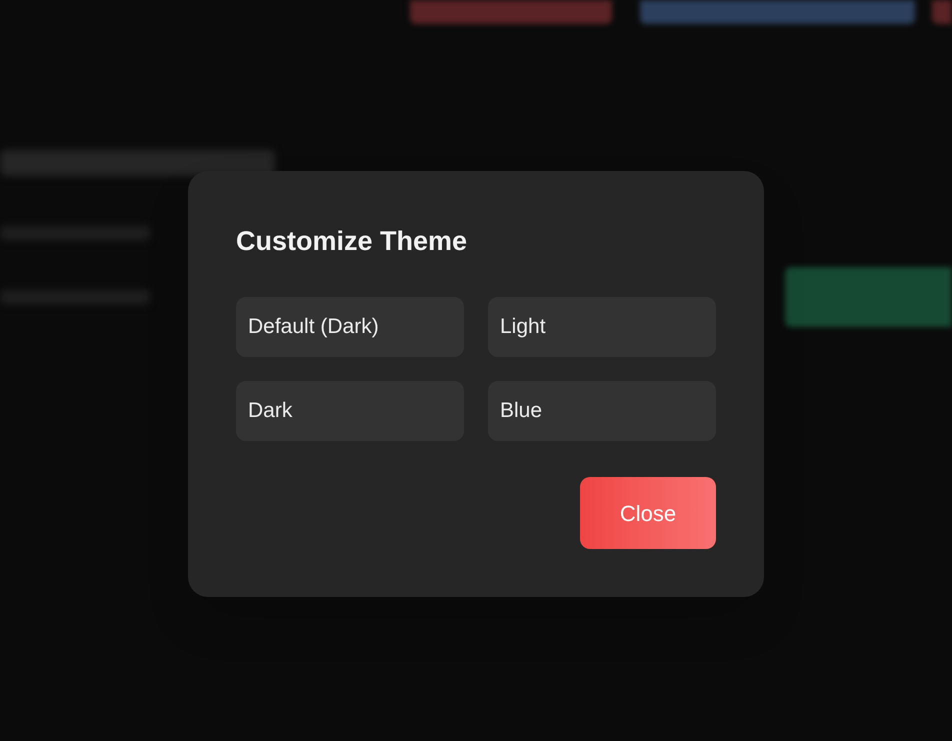 The width and height of the screenshot is (952, 741). I want to click on dialog-title: Customize Theme, so click(352, 241).